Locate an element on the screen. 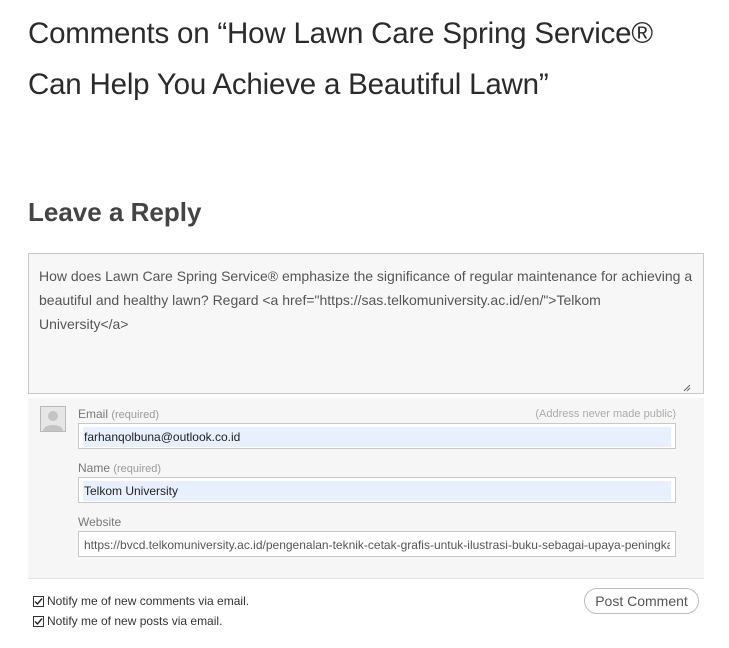 The height and width of the screenshot is (648, 729). email-field is located at coordinates (377, 437).